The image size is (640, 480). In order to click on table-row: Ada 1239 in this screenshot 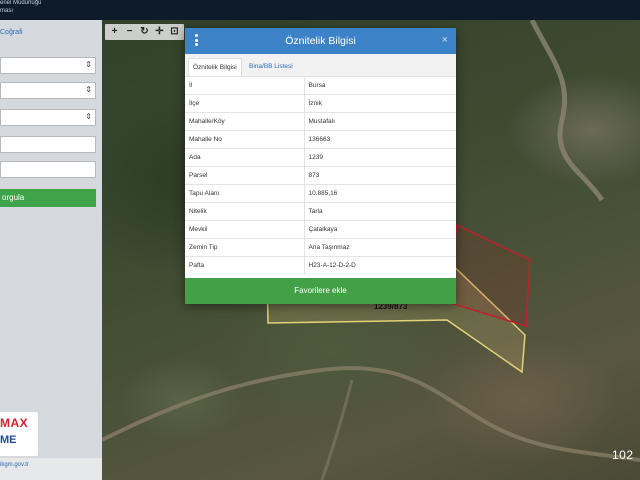, I will do `click(320, 157)`.